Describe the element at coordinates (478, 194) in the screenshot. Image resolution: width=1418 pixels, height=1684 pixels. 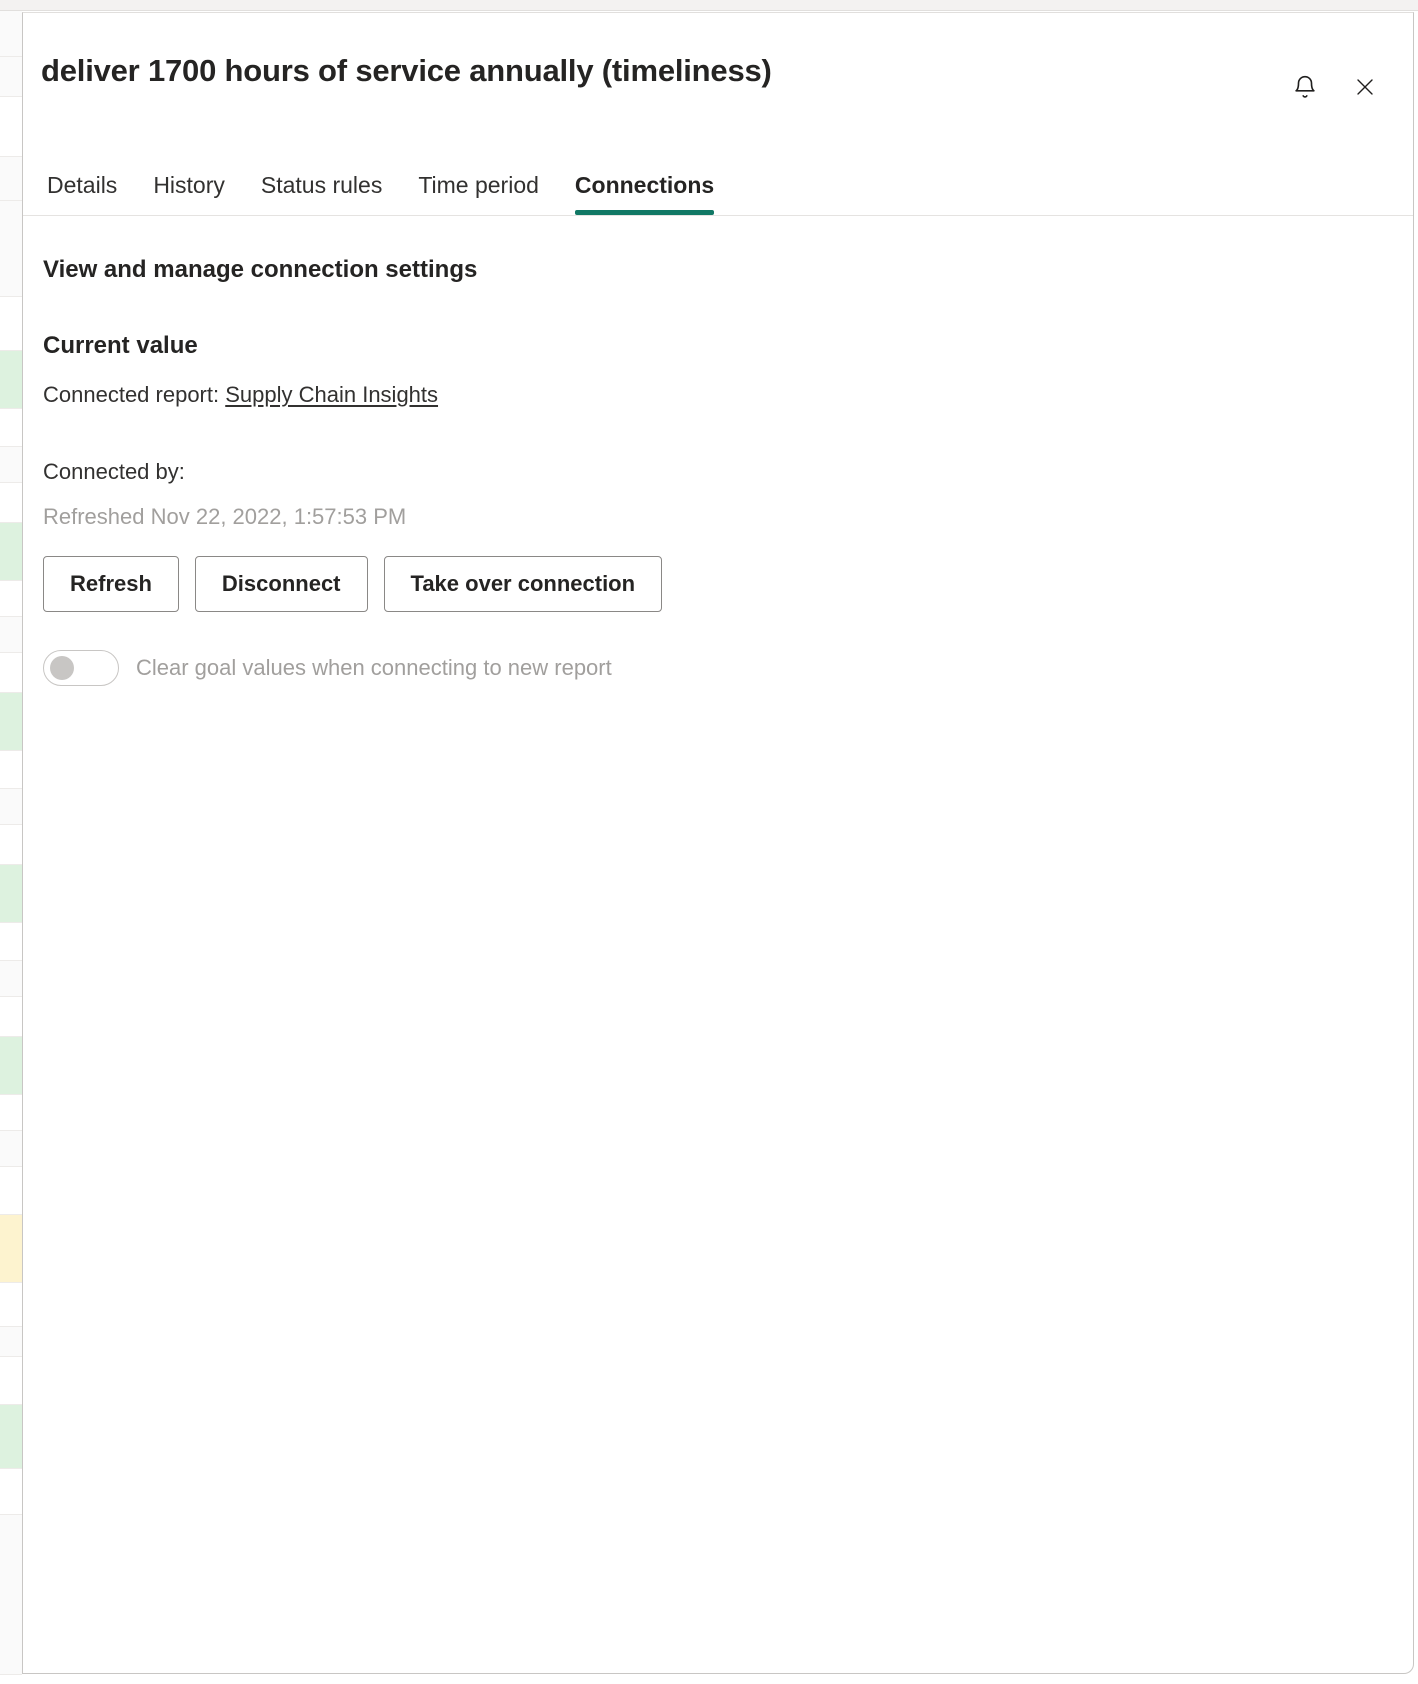
I see `tab-time-period: Time period` at that location.